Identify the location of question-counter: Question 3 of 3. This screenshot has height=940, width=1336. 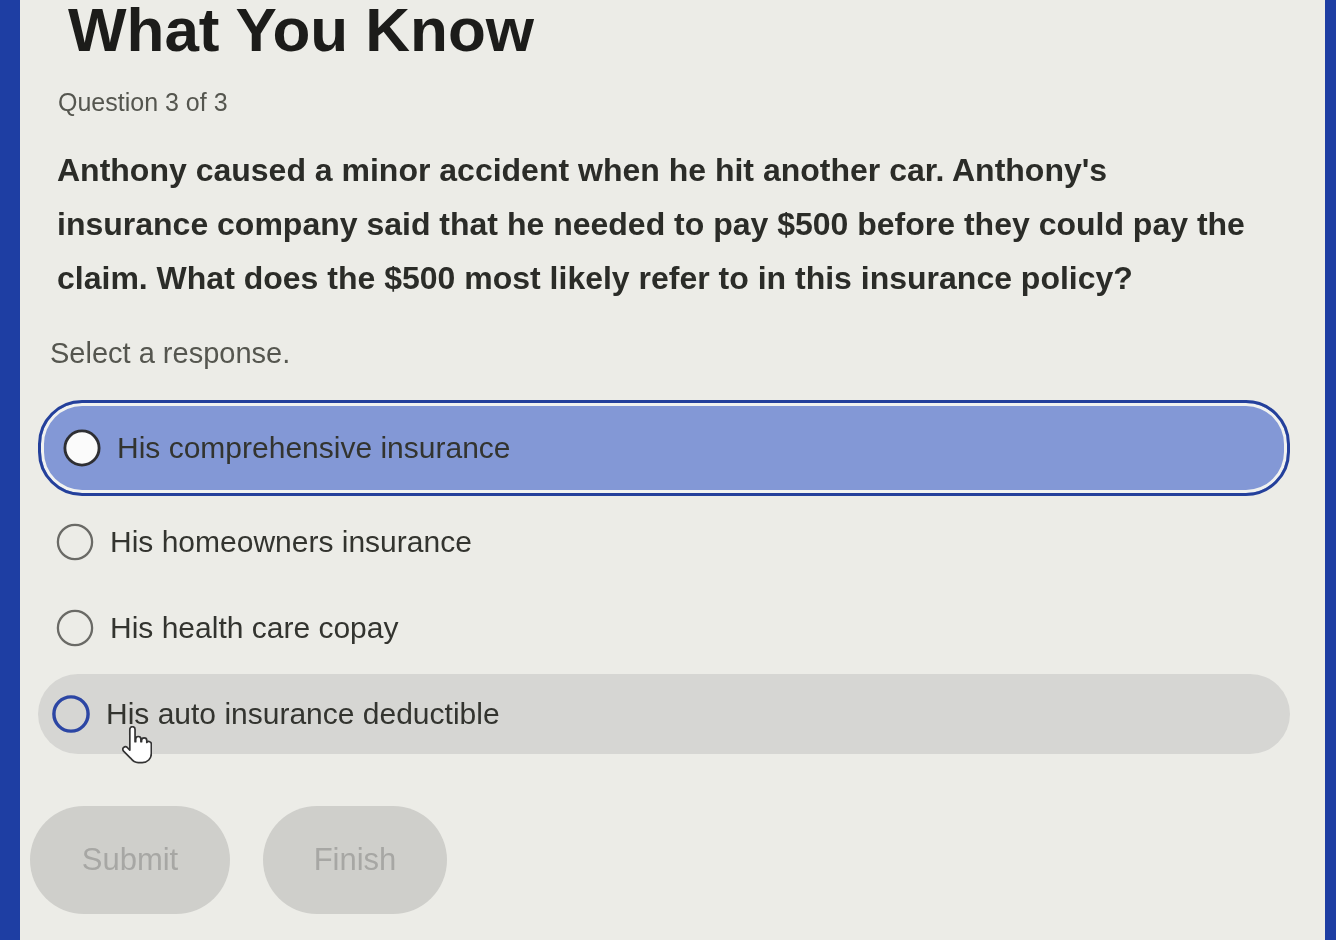
(143, 102).